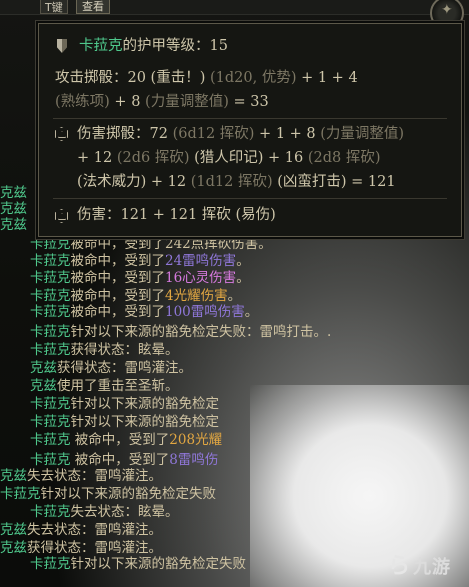 Image resolution: width=469 pixels, height=587 pixels. Describe the element at coordinates (287, 134) in the screenshot. I see `damage-bonus: + 1 + 8` at that location.